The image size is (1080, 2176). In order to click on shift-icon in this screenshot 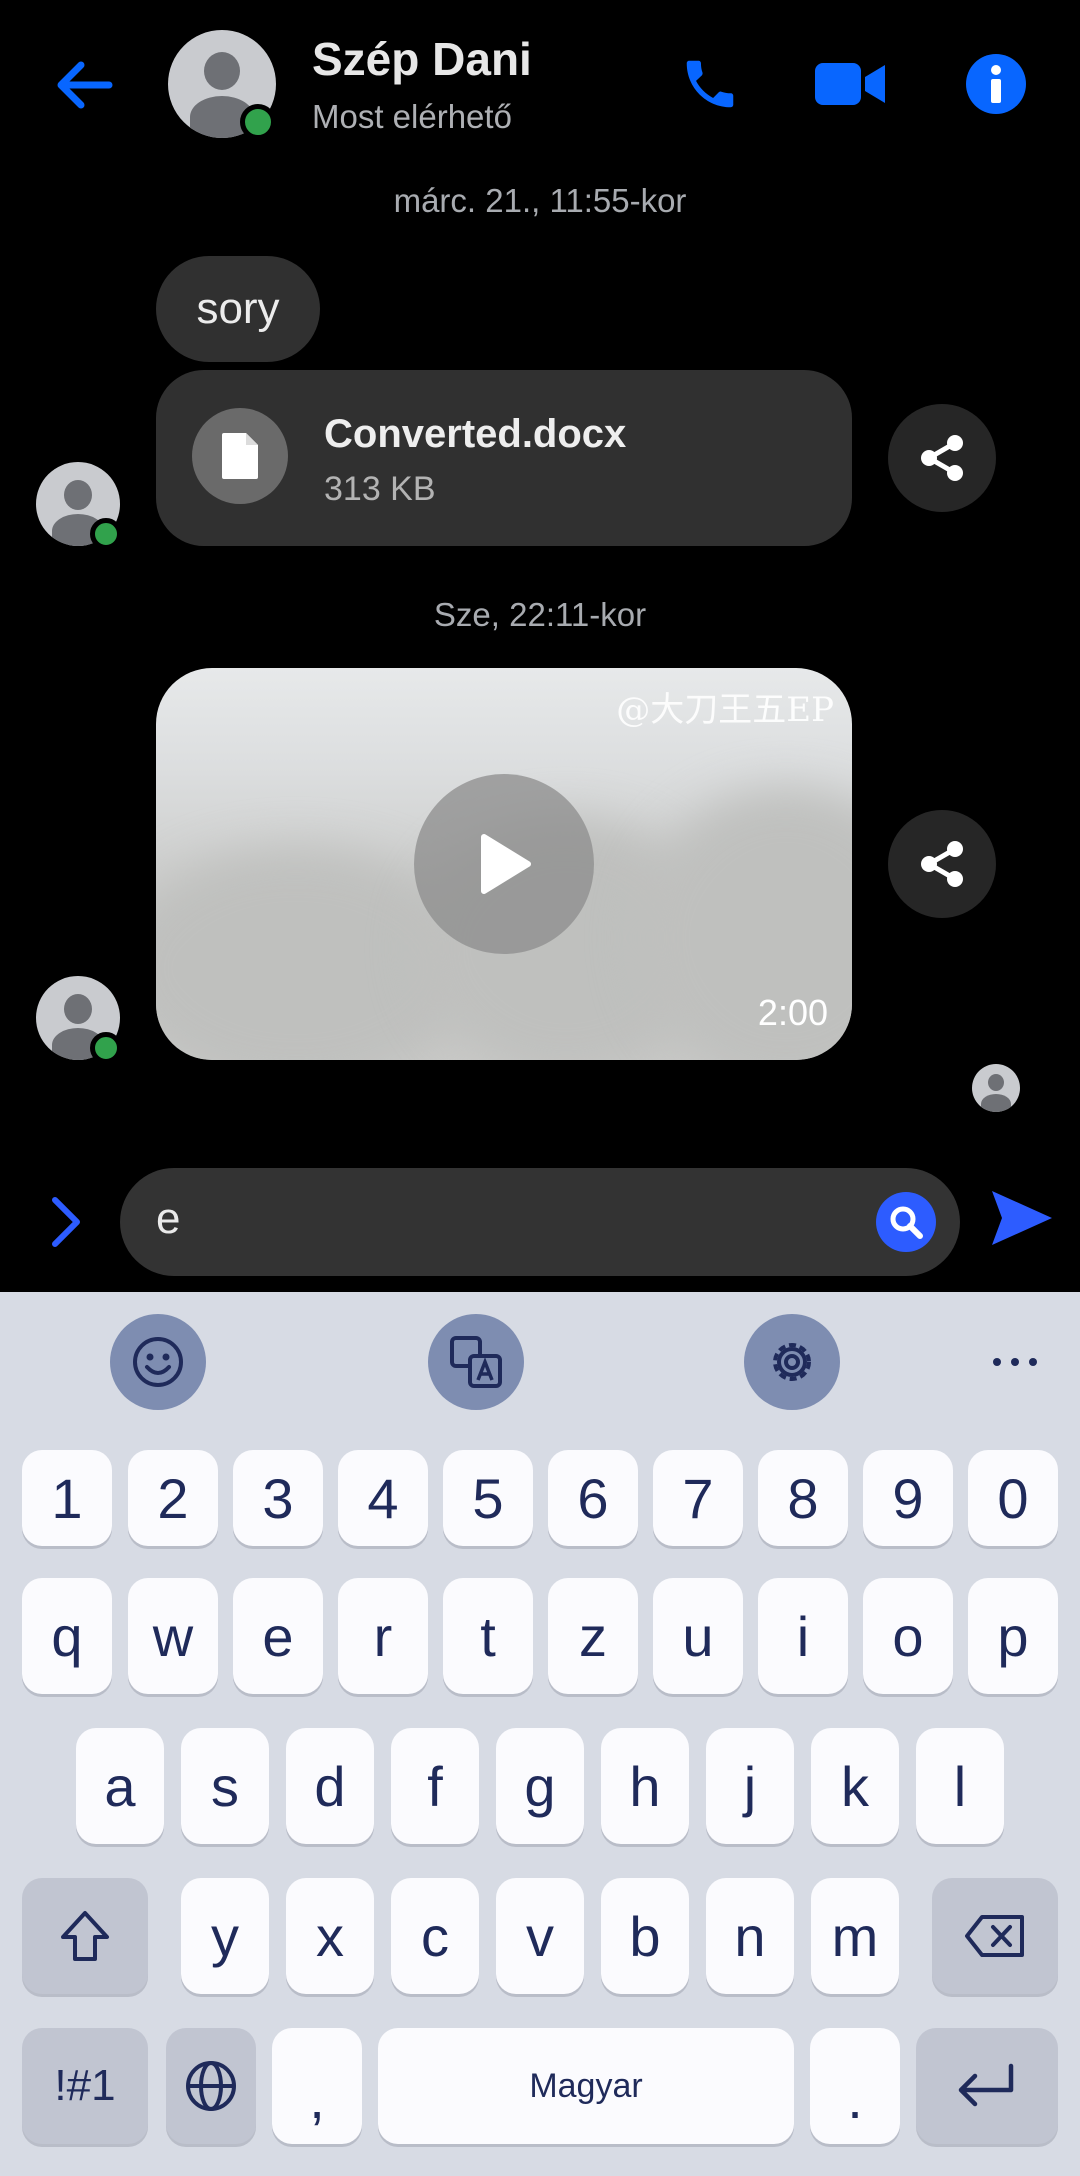, I will do `click(85, 1936)`.